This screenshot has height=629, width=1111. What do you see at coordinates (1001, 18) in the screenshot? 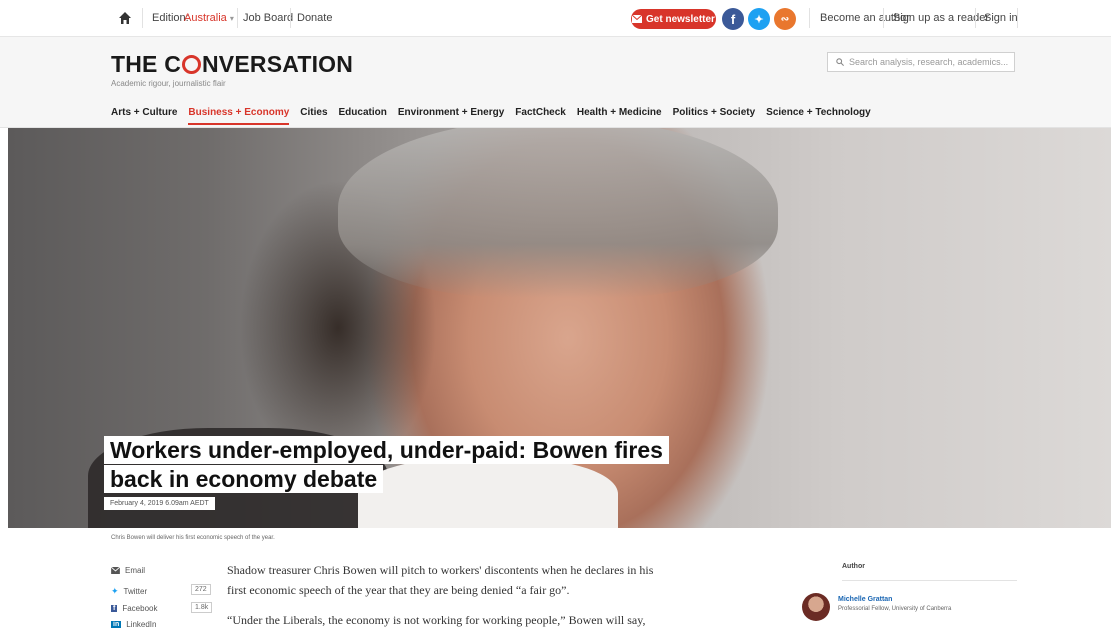
I see `sign-in-link: Sign in` at bounding box center [1001, 18].